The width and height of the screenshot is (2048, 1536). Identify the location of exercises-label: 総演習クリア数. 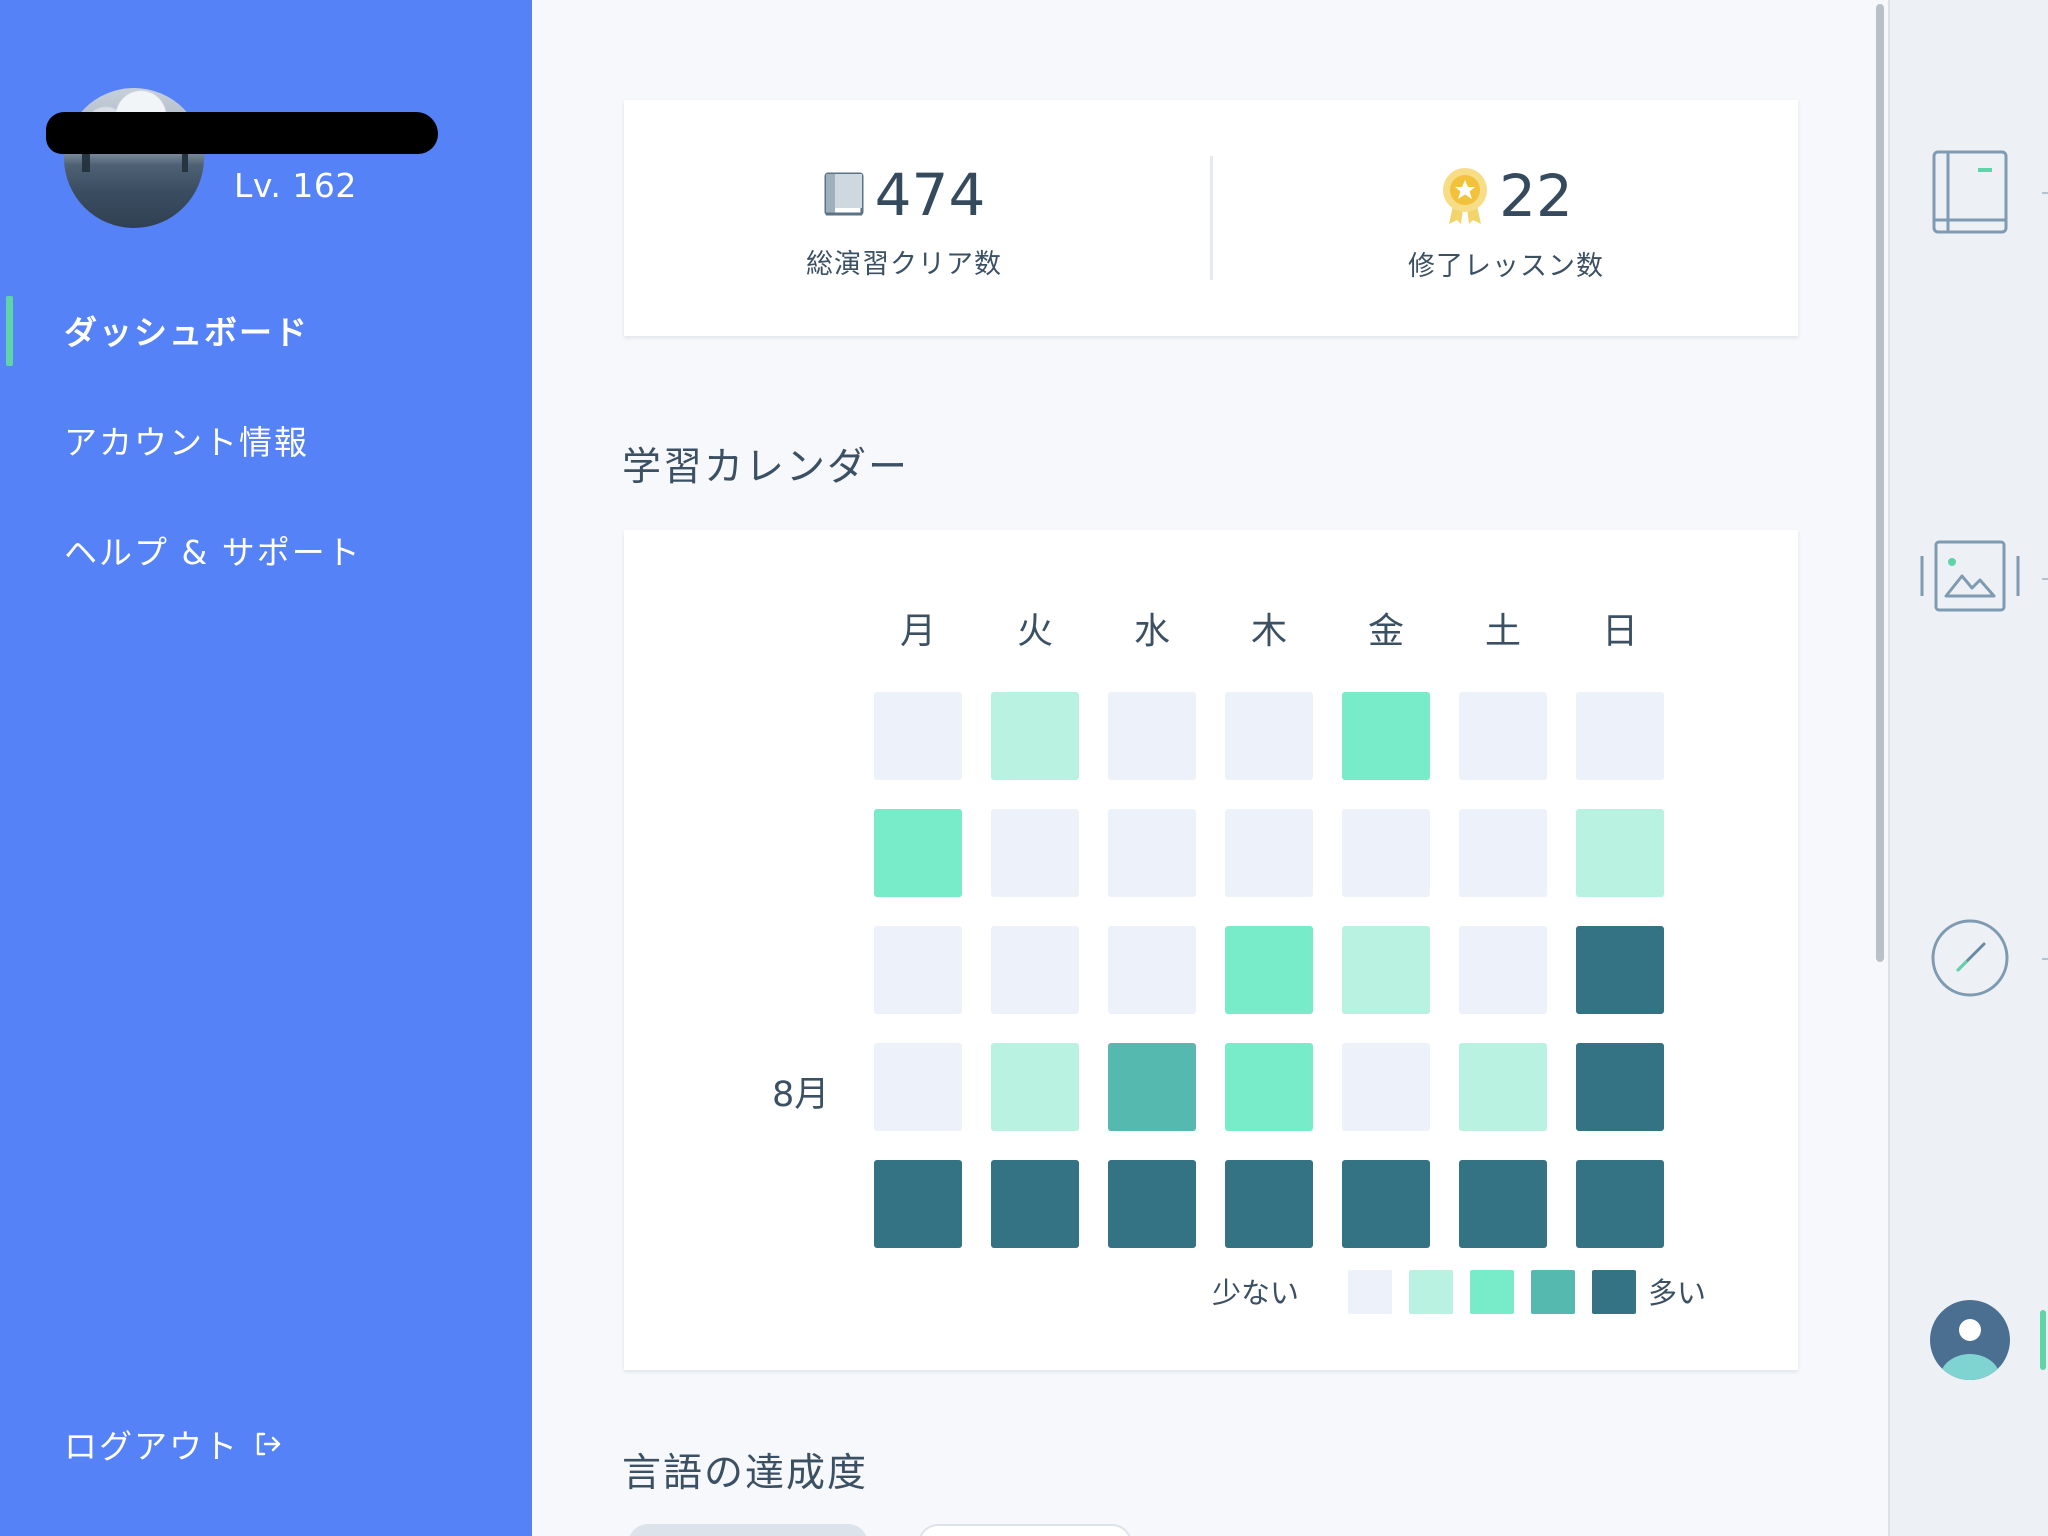
(904, 264).